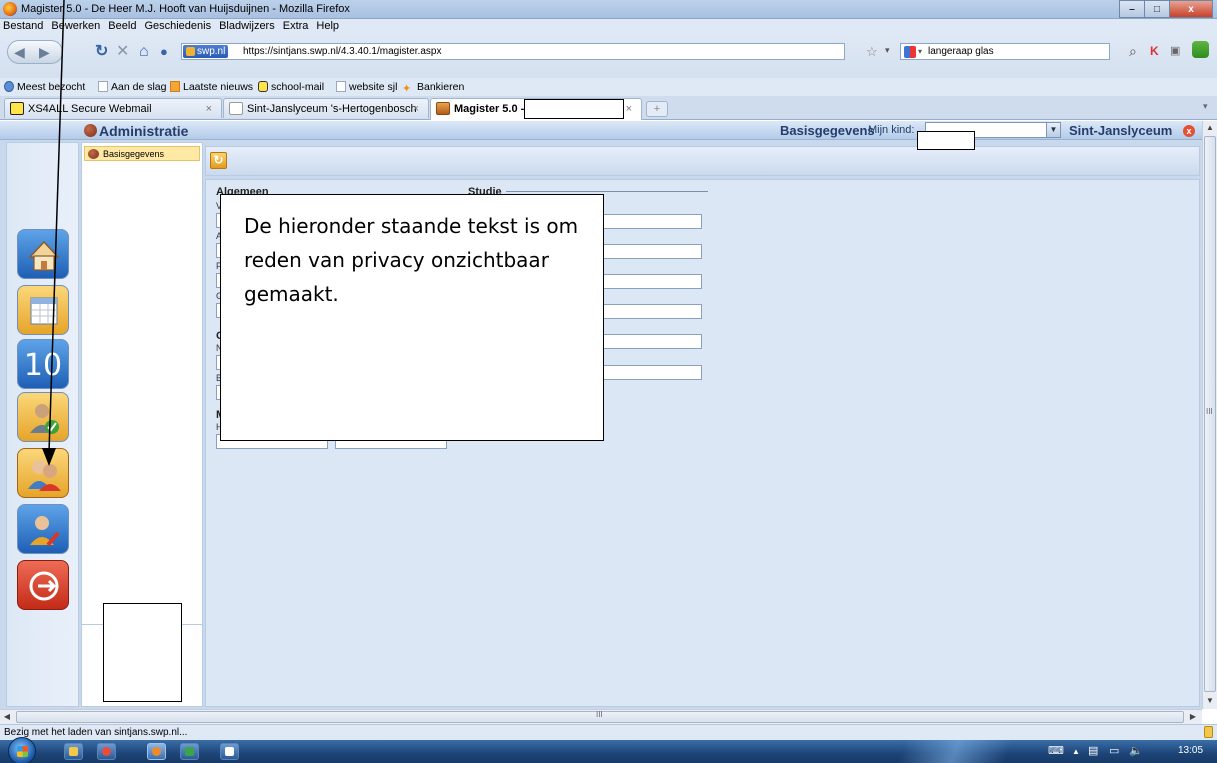  I want to click on tab-sint-janslyceum: Sint-Janslyceum 's-Hertogenbosch ×, so click(326, 108).